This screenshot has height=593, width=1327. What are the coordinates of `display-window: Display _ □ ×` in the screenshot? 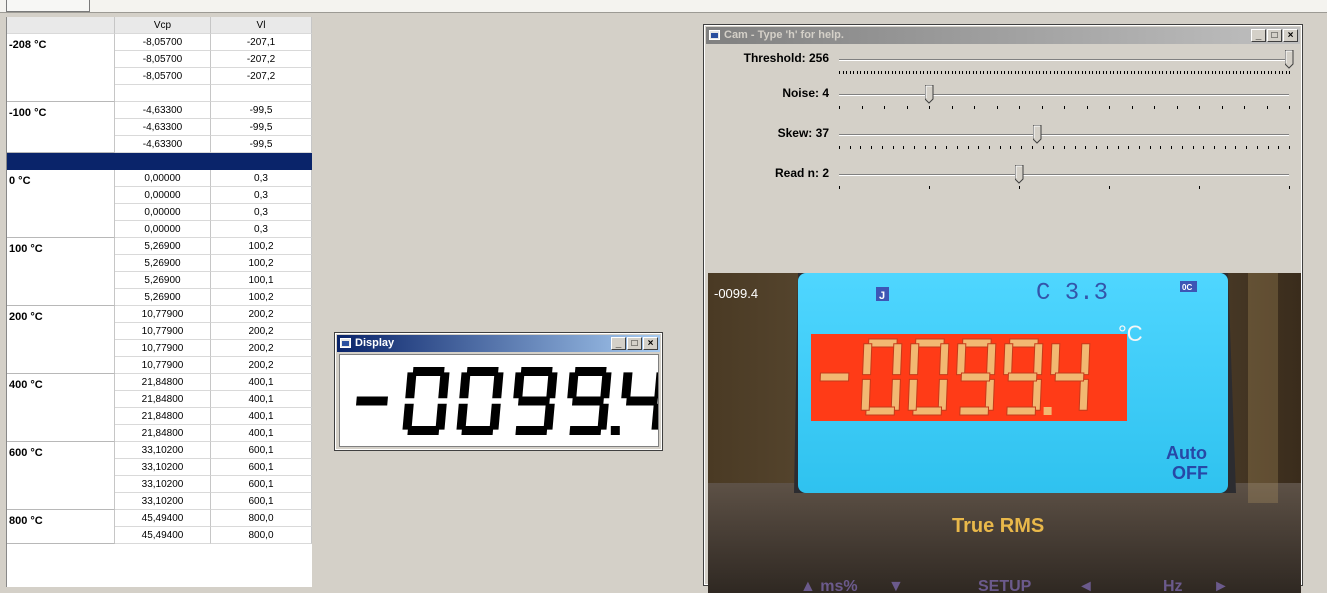 It's located at (500, 391).